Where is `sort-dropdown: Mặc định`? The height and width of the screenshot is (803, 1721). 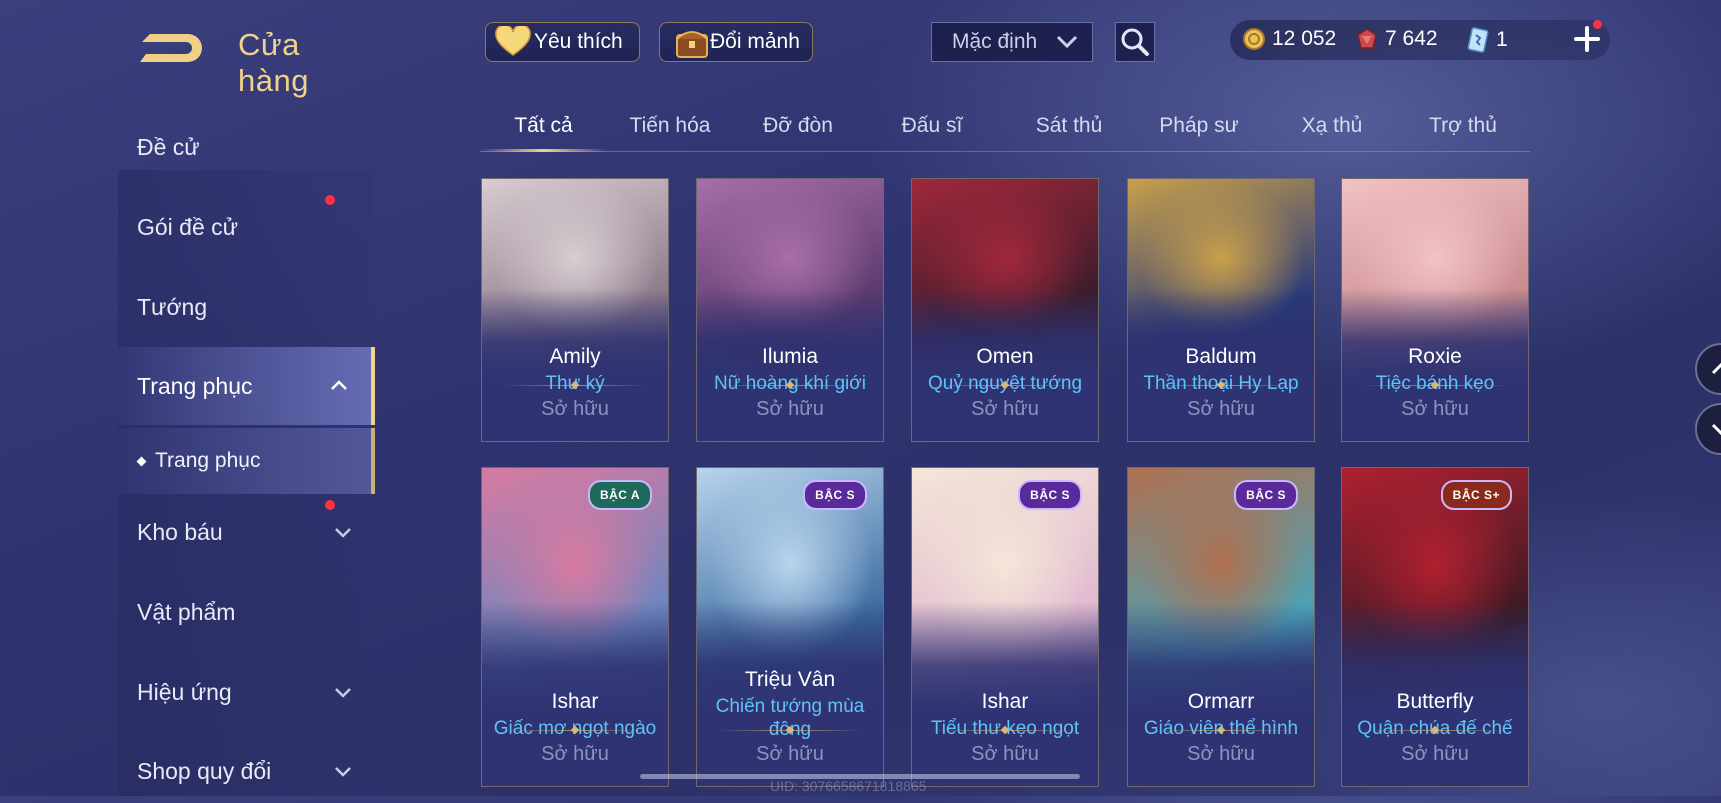 sort-dropdown: Mặc định is located at coordinates (1012, 42).